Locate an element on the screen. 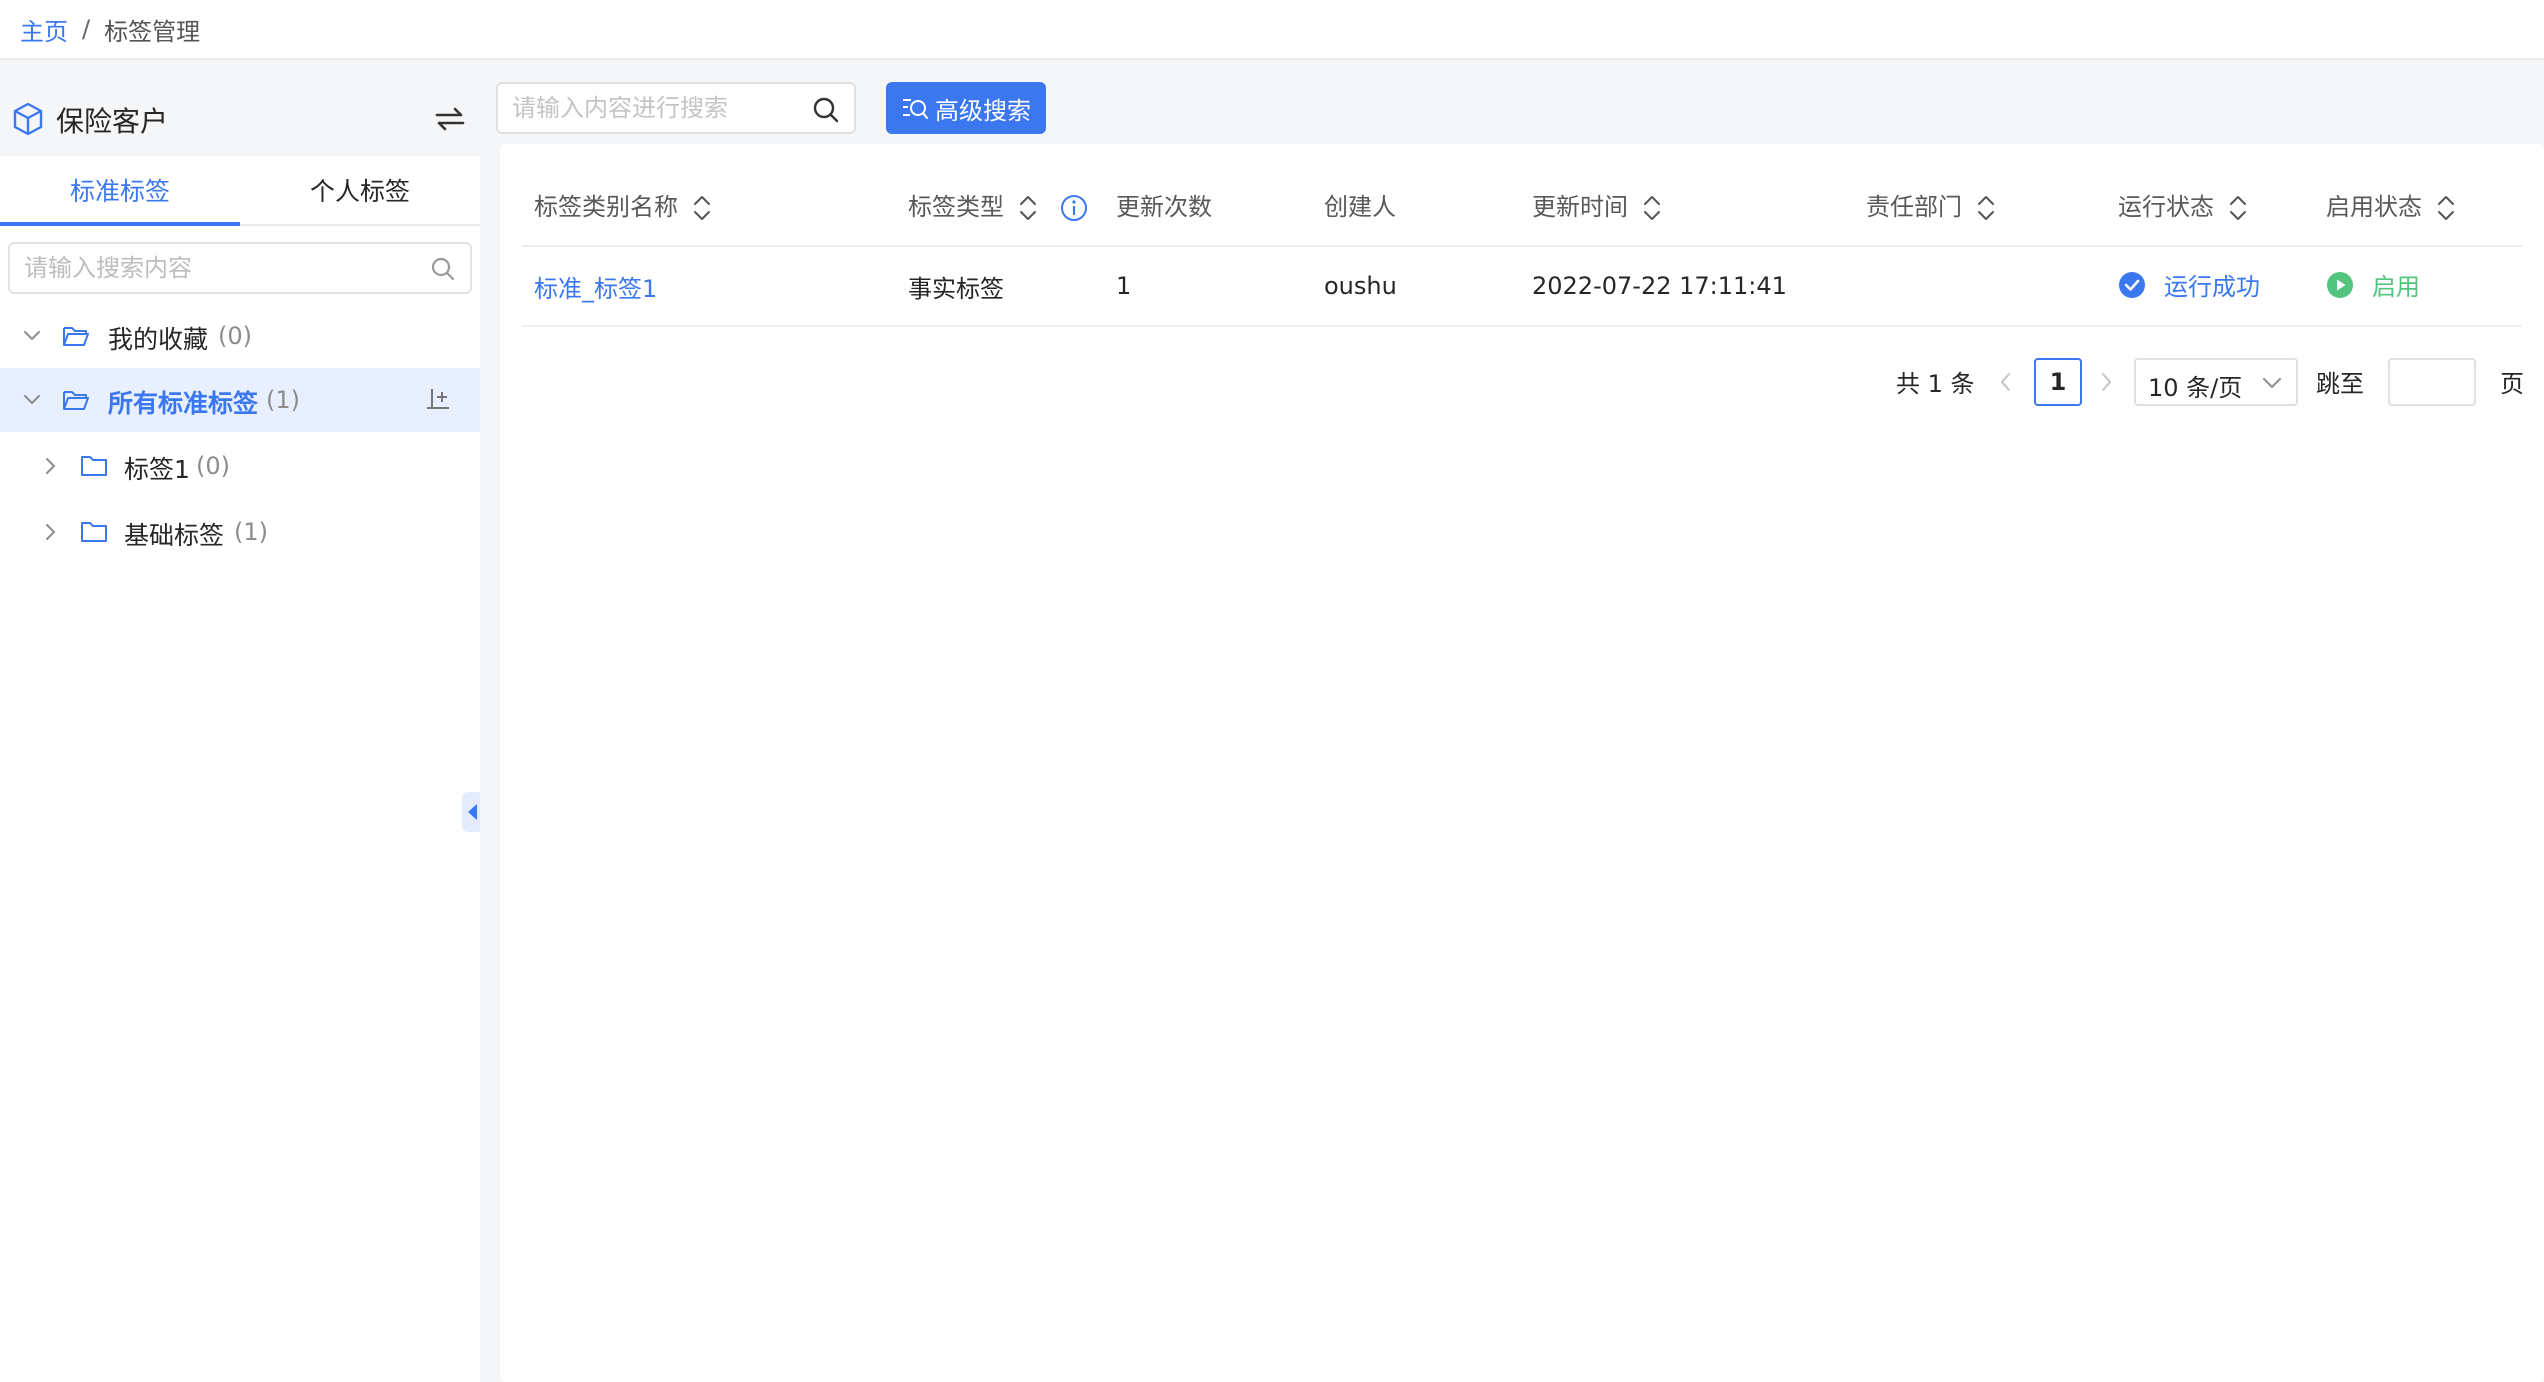 Image resolution: width=2544 pixels, height=1382 pixels. tree-item-label: 所有标准标签 is located at coordinates (183, 403).